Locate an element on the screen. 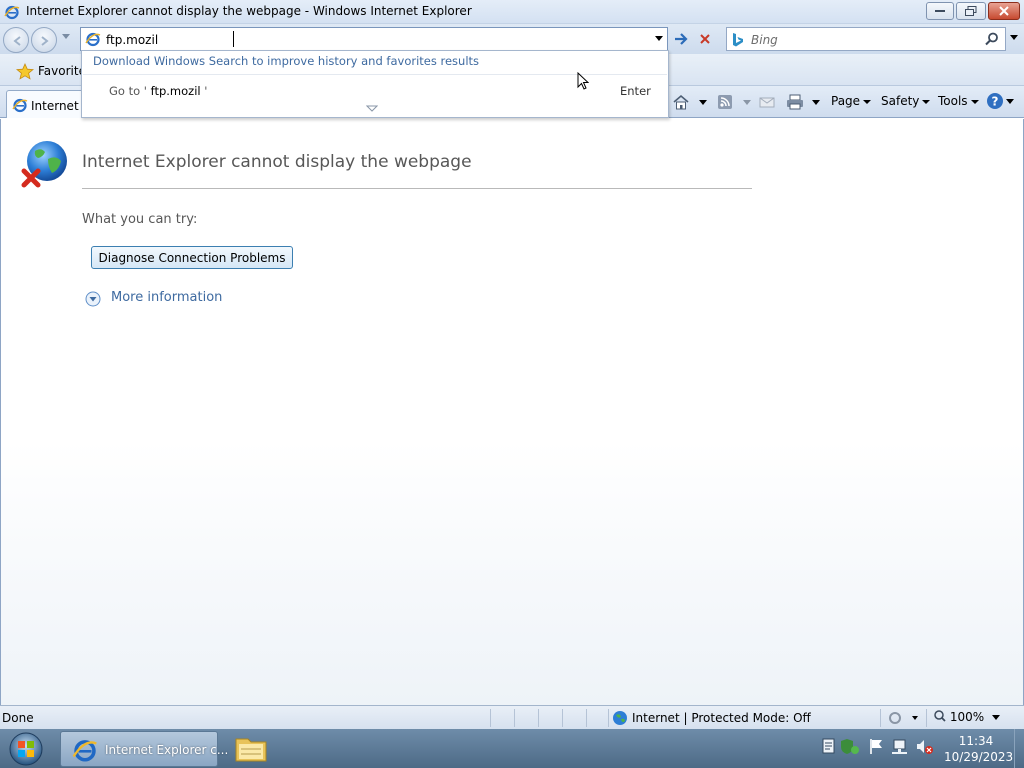 The height and width of the screenshot is (768, 1024). minimize-icon is located at coordinates (940, 11).